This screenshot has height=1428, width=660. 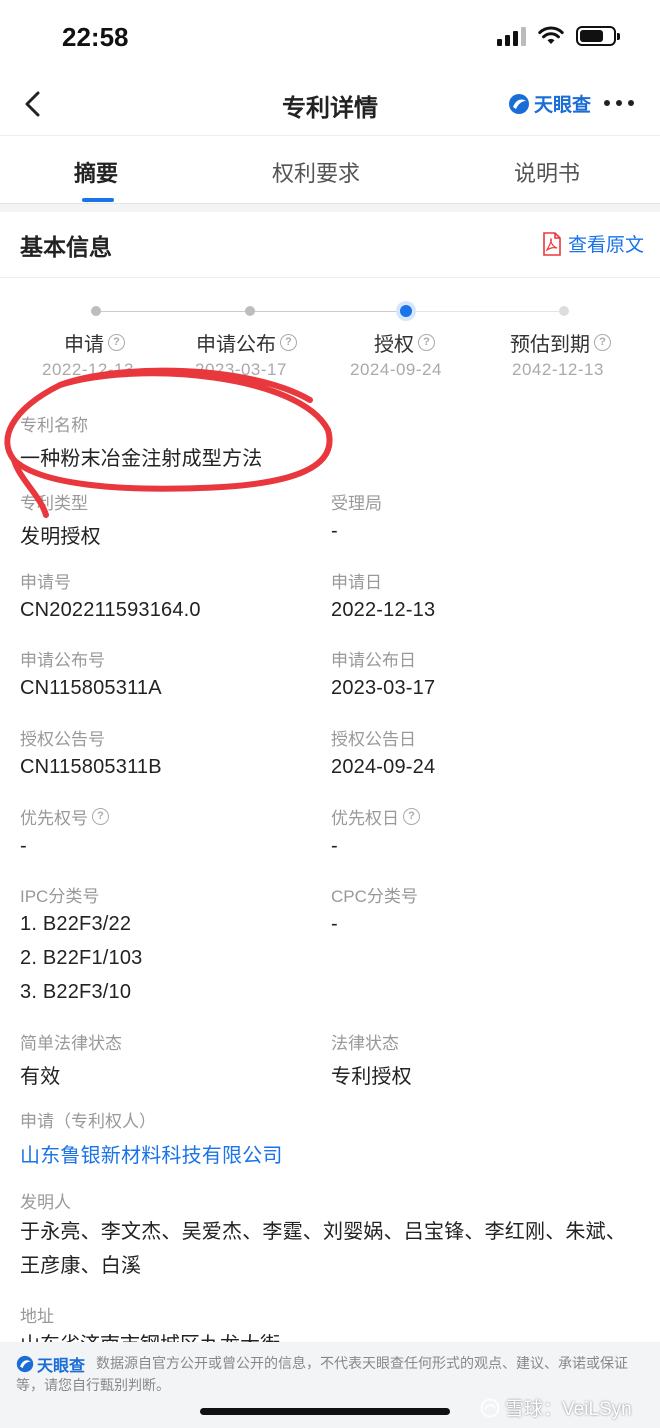 I want to click on grant-date-label: 授权公告日, so click(x=373, y=739).